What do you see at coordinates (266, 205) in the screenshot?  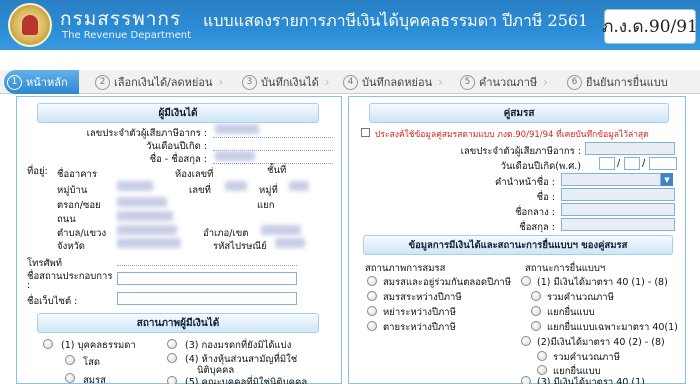 I see `junction-label: แยก` at bounding box center [266, 205].